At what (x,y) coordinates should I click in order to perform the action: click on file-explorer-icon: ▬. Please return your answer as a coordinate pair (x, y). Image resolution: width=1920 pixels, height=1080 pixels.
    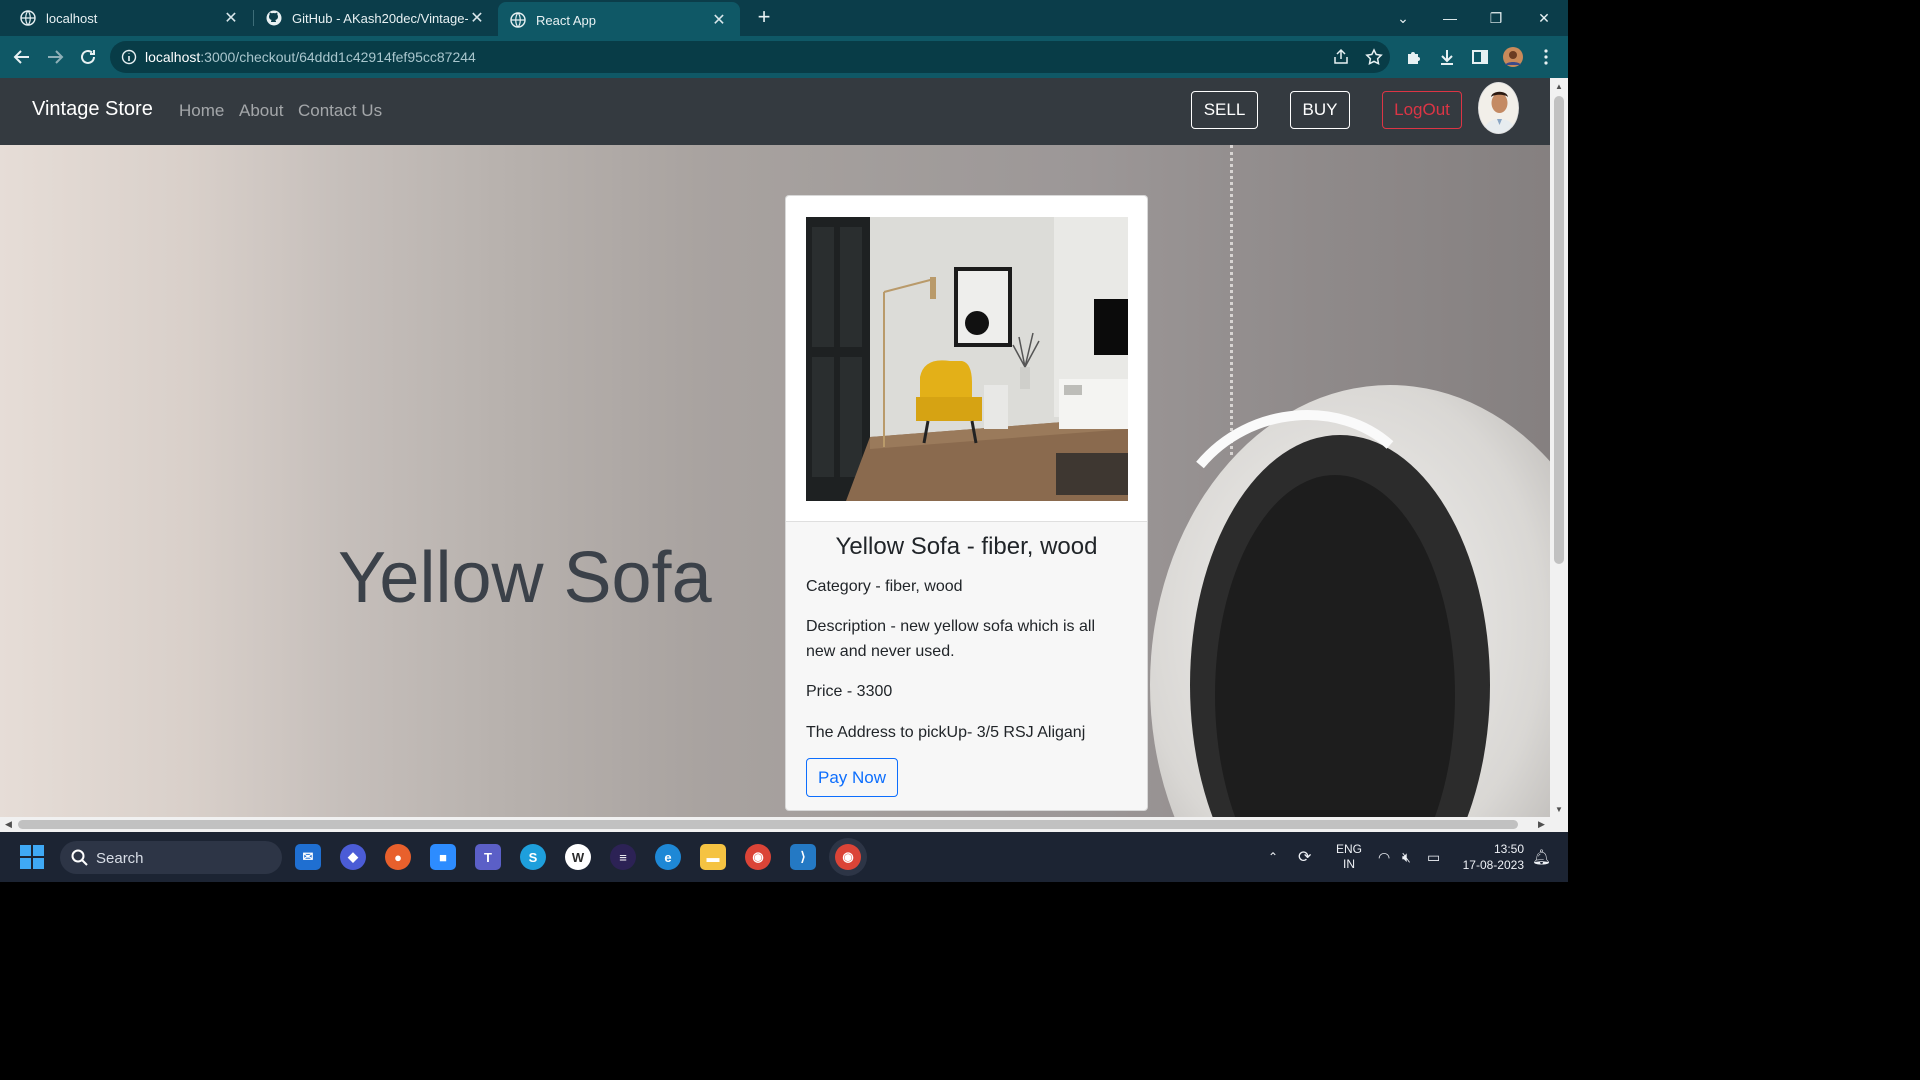
    Looking at the image, I should click on (713, 857).